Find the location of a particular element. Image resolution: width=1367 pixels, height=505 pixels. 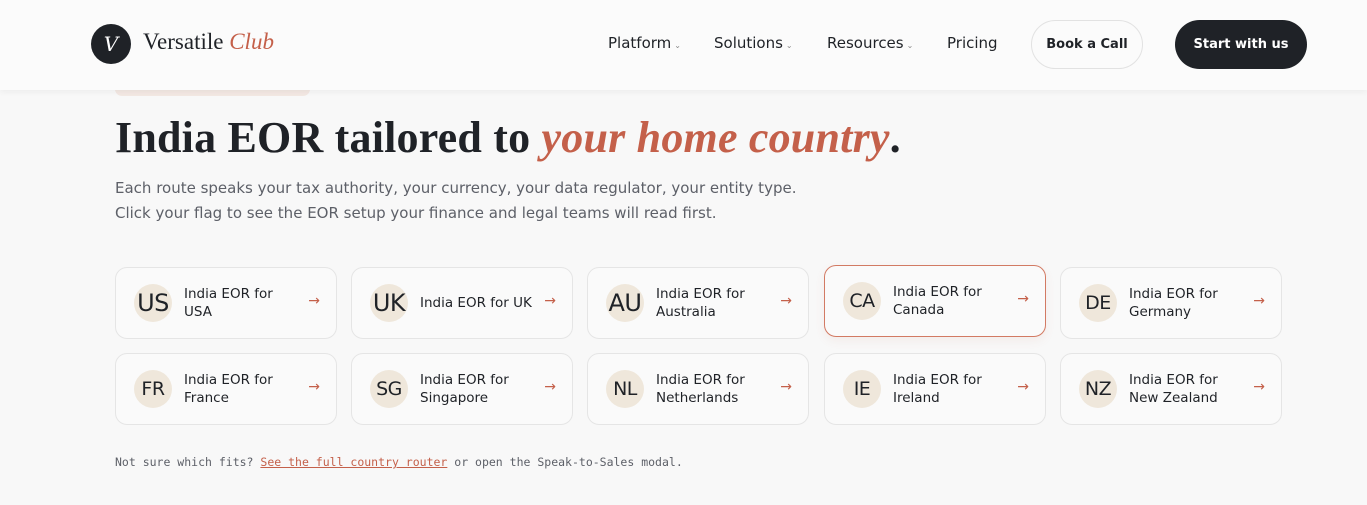

country-card-fr: FR India EOR for France → is located at coordinates (226, 389).